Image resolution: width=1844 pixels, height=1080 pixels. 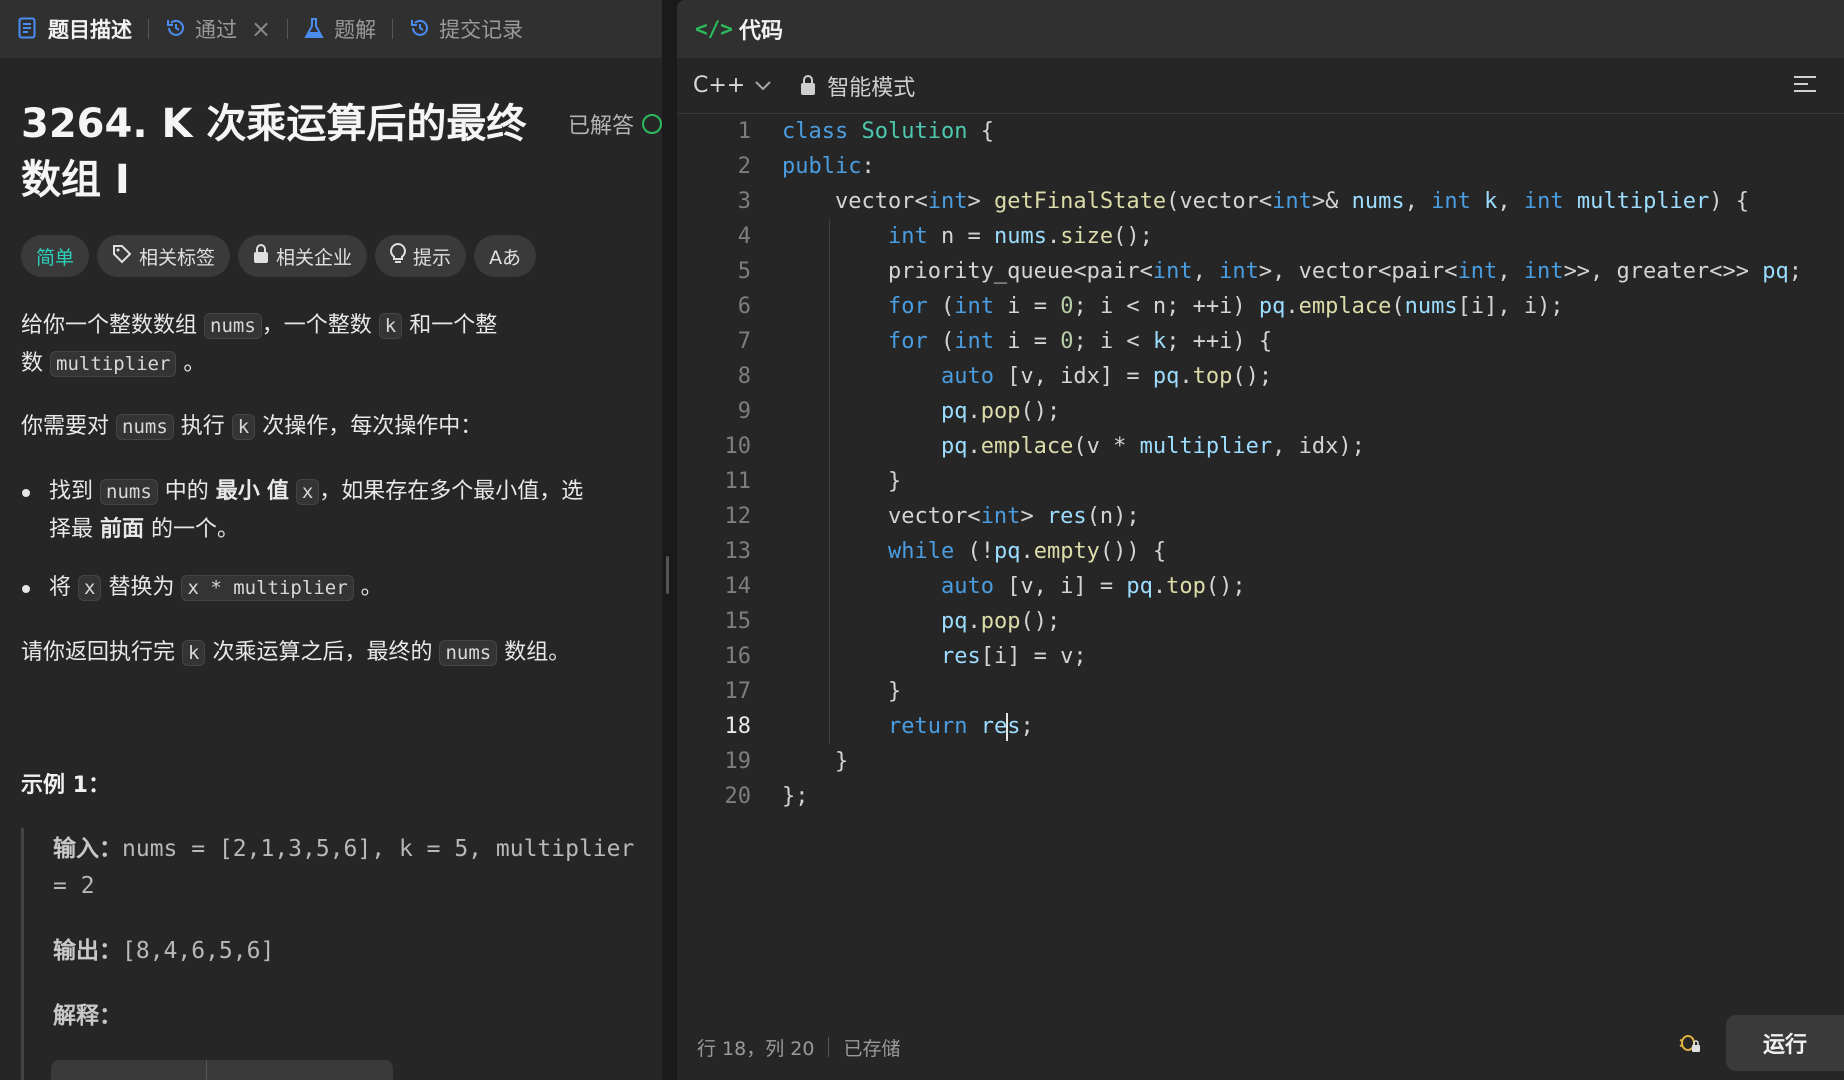 What do you see at coordinates (164, 256) in the screenshot?
I see `related-tags-button: 相关标签` at bounding box center [164, 256].